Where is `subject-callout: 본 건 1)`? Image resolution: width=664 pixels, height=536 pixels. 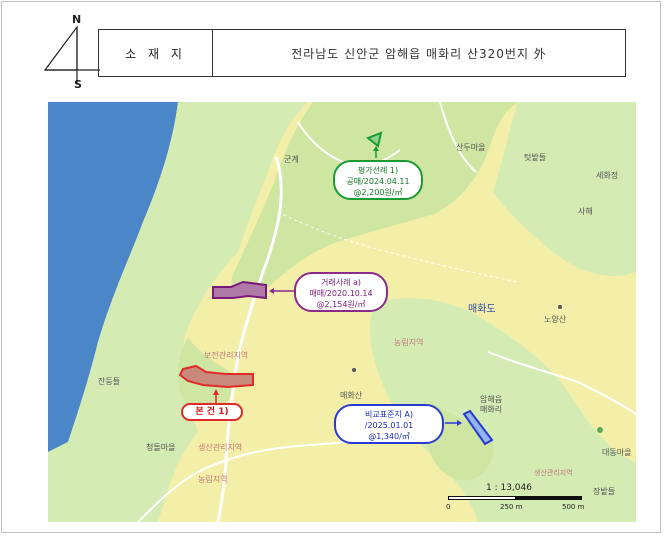
subject-callout: 본 건 1) is located at coordinates (212, 412).